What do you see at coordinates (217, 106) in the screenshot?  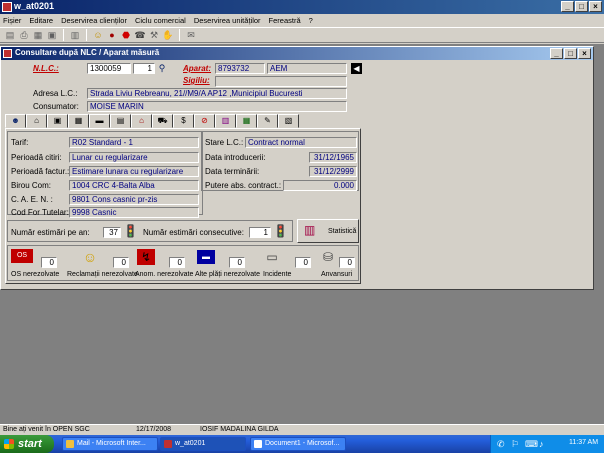 I see `consumator-value: MOISE MARIN` at bounding box center [217, 106].